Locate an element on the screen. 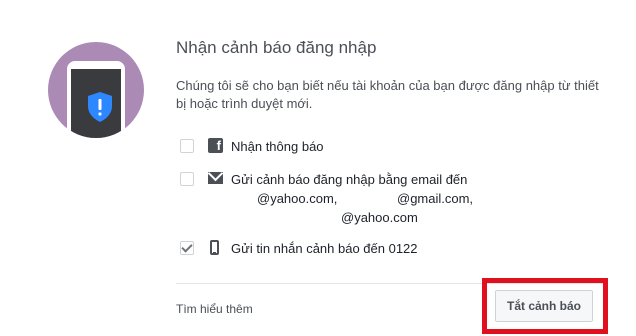  sms-alerts-label: Gửi tin nhắn cảnh báo đến 0122 is located at coordinates (324, 248).